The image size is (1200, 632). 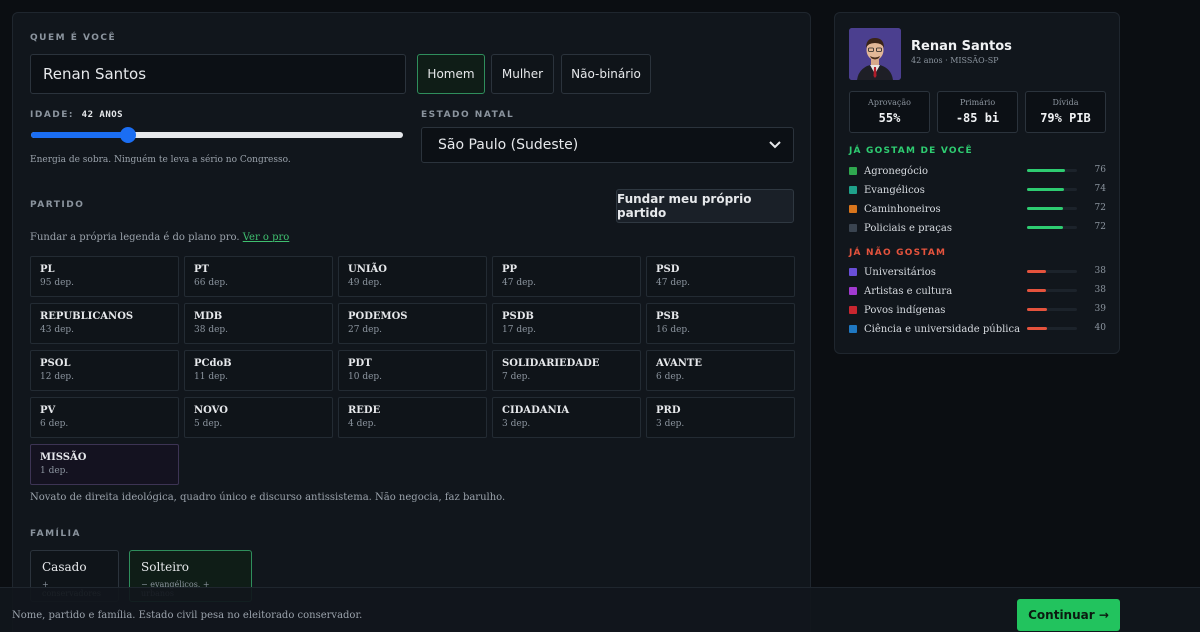 What do you see at coordinates (258, 276) in the screenshot?
I see `party-card: PT 66 dep.` at bounding box center [258, 276].